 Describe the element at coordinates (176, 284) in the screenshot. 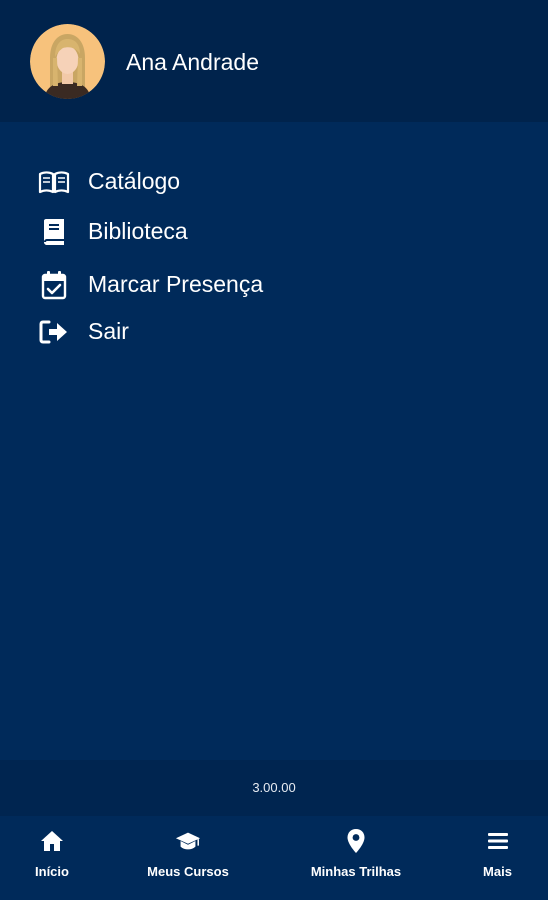

I see `menu-item-label: Marcar Presença` at that location.